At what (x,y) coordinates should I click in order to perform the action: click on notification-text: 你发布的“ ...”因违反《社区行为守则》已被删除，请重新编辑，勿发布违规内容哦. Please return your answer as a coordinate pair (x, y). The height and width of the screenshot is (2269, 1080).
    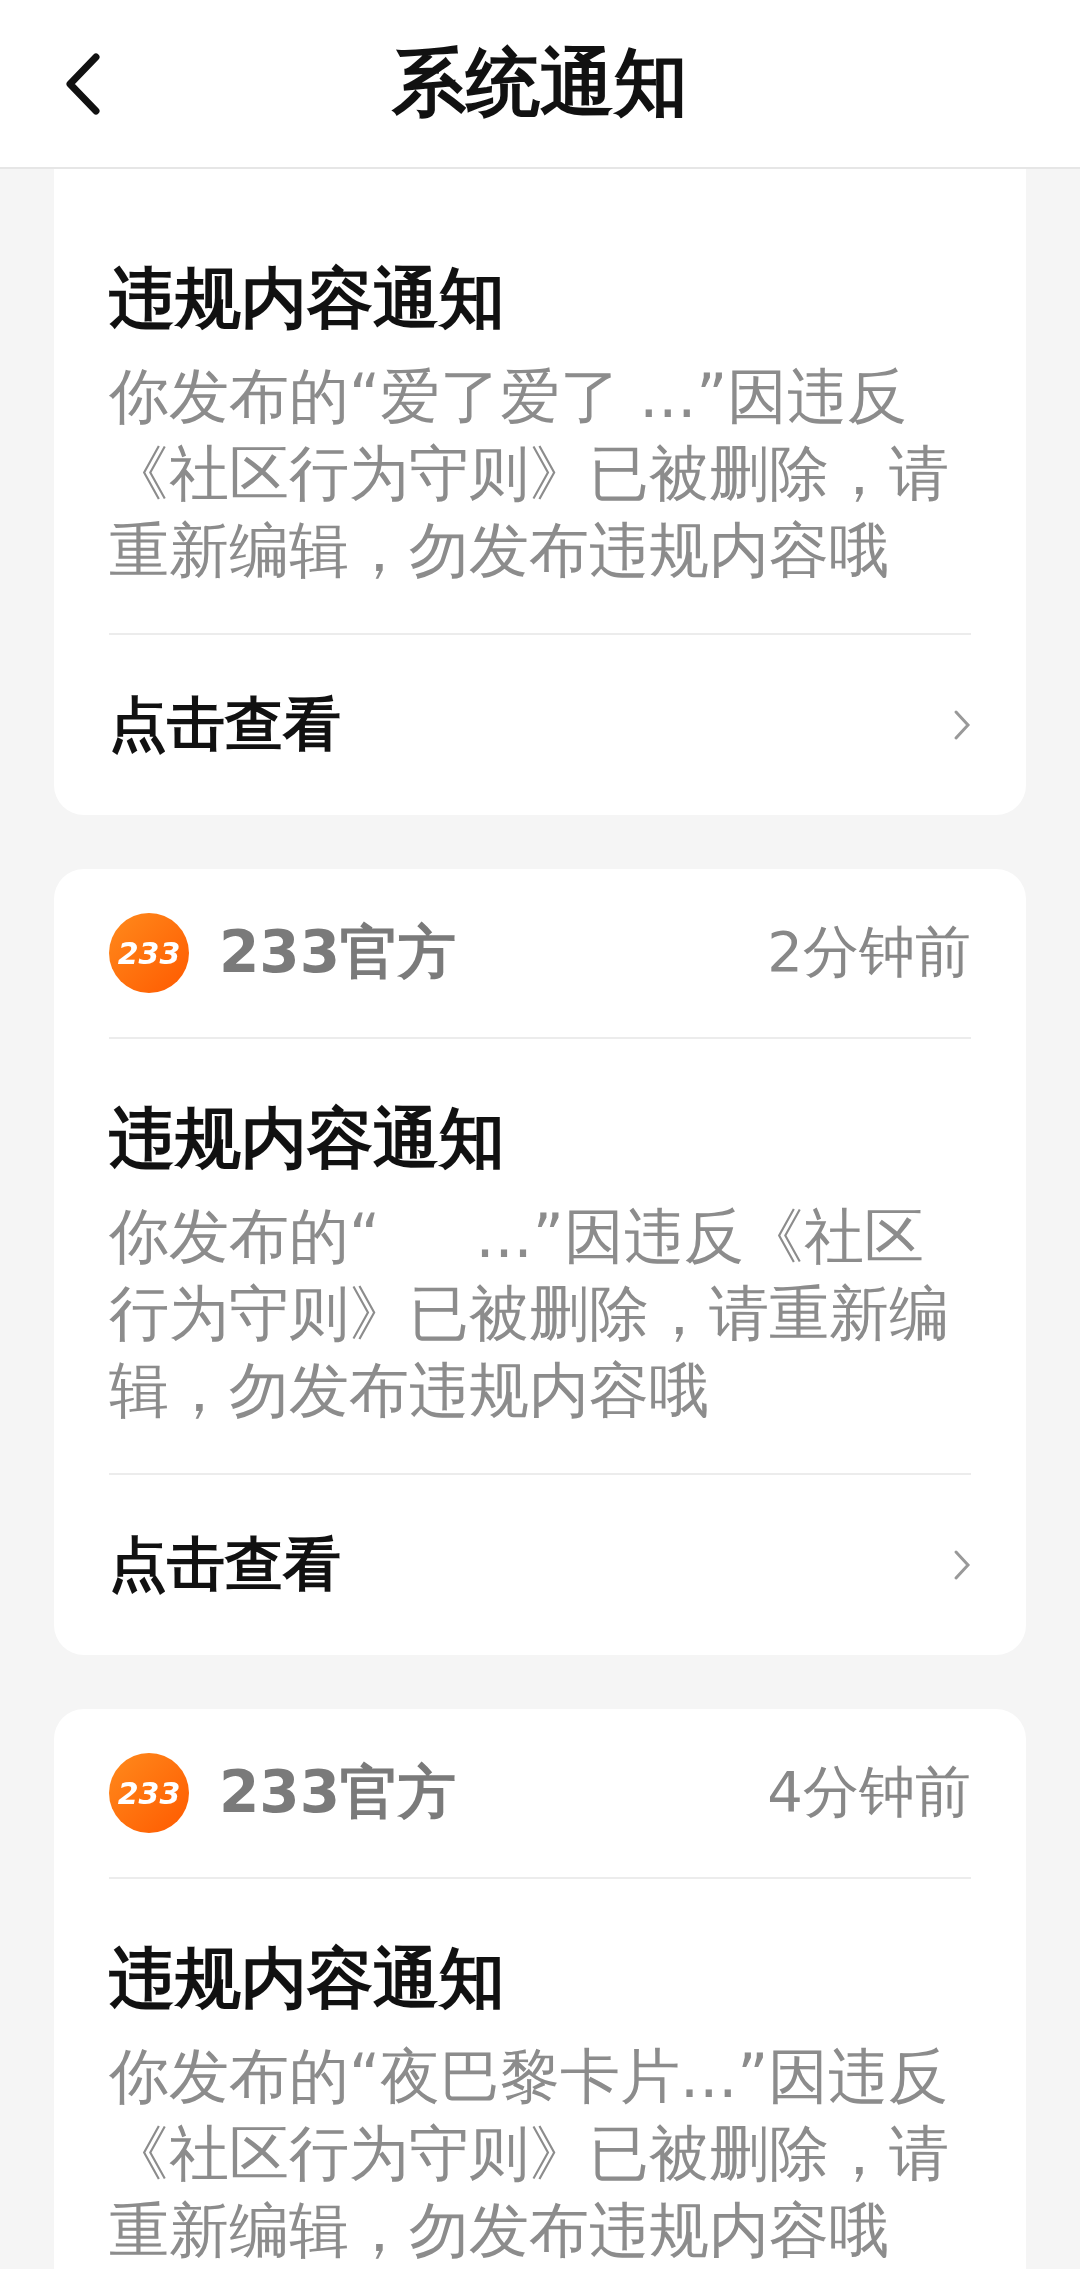
    Looking at the image, I should click on (529, 1313).